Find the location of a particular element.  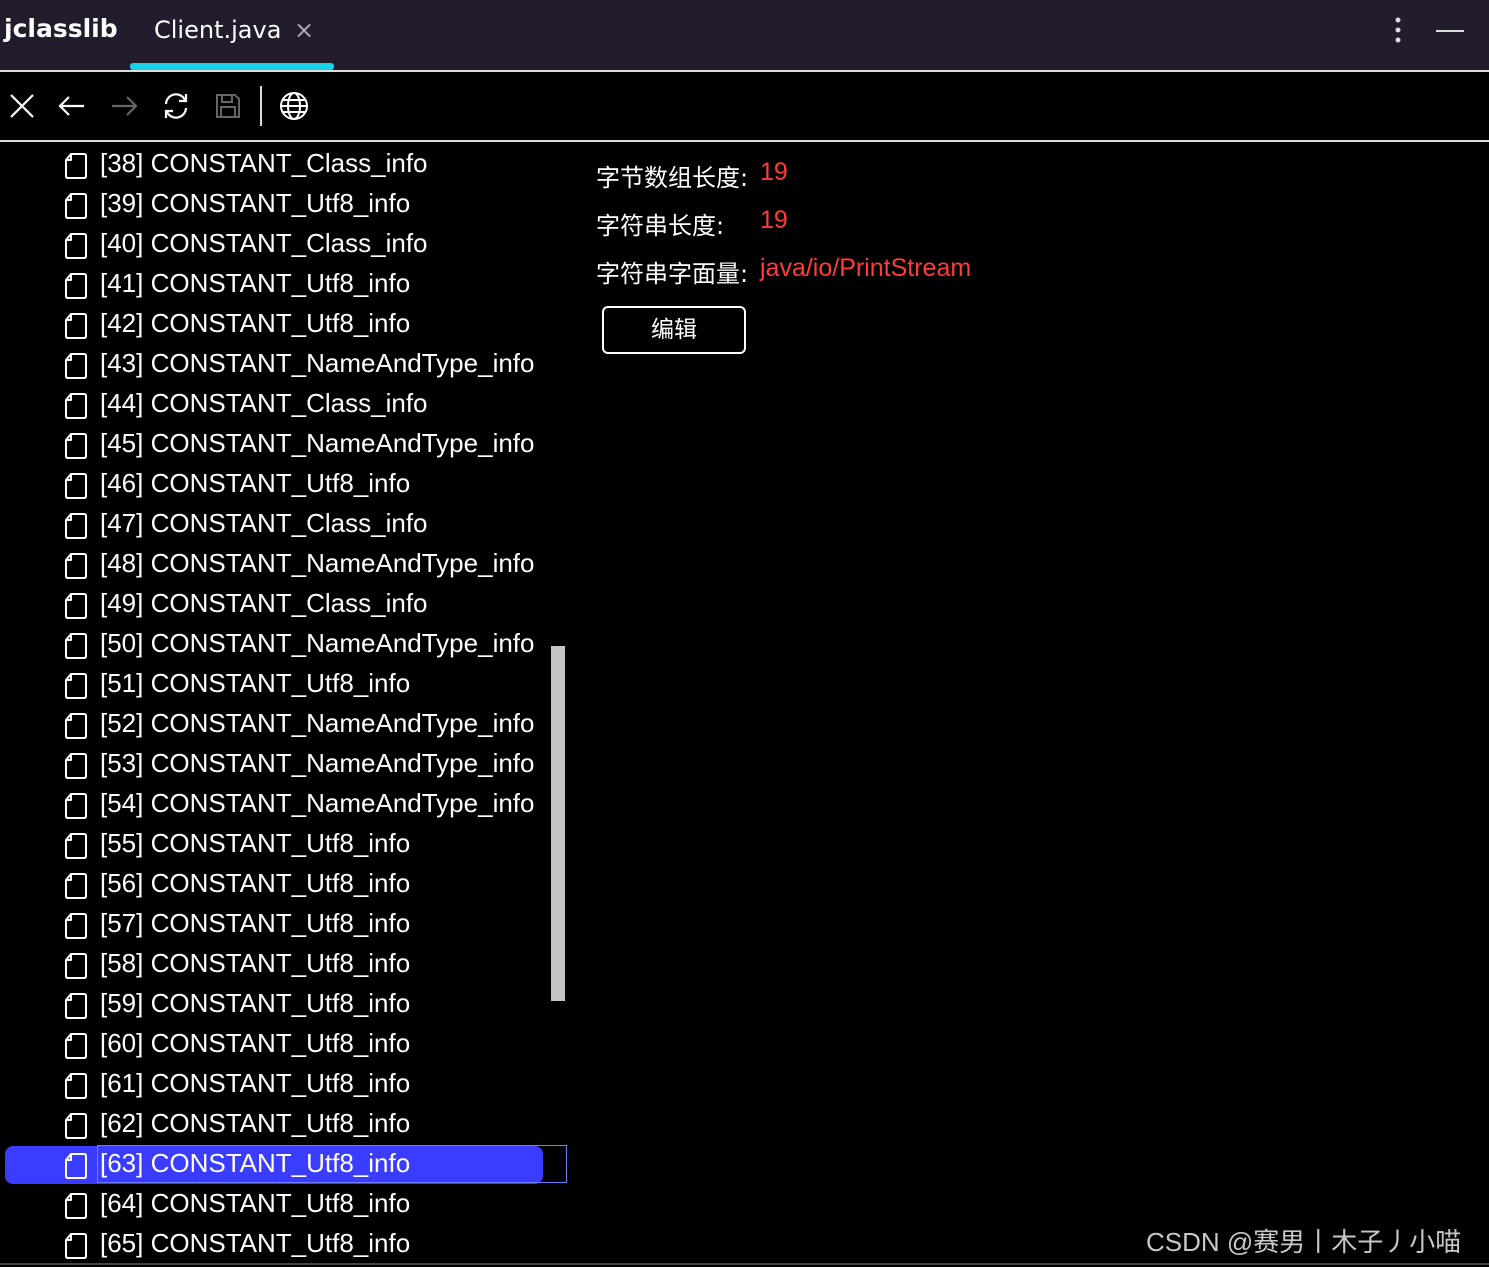

tree-row-label: [63] CONSTANT_Utf8_info is located at coordinates (255, 1163).